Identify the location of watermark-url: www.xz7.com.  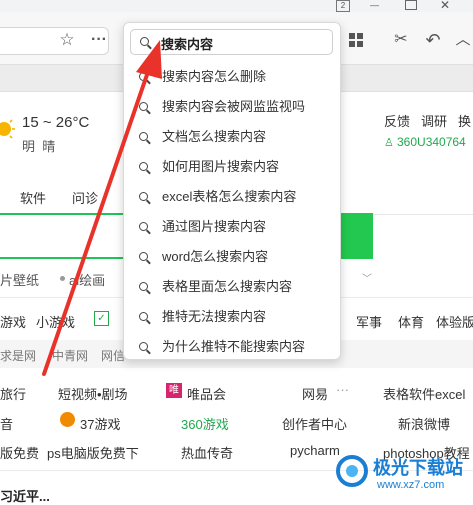
(411, 485).